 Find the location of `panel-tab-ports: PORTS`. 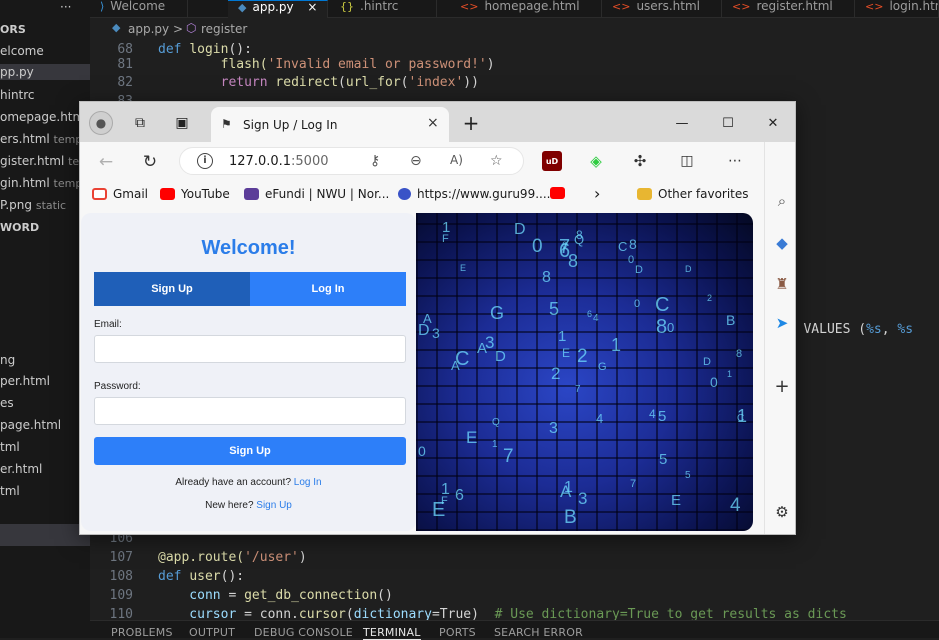

panel-tab-ports: PORTS is located at coordinates (457, 632).